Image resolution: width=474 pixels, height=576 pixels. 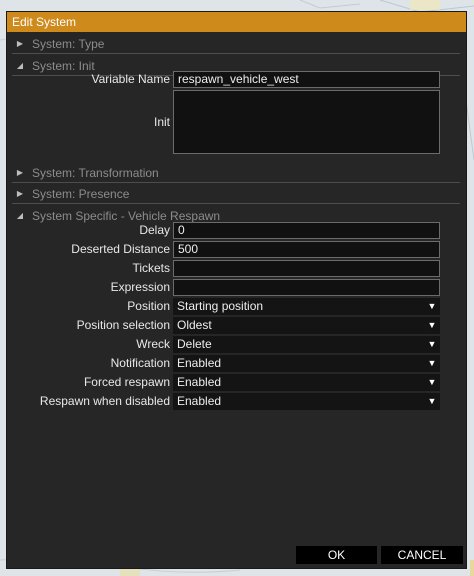 I want to click on section-system-transformation: ▶ System: Transformation, so click(x=236, y=173).